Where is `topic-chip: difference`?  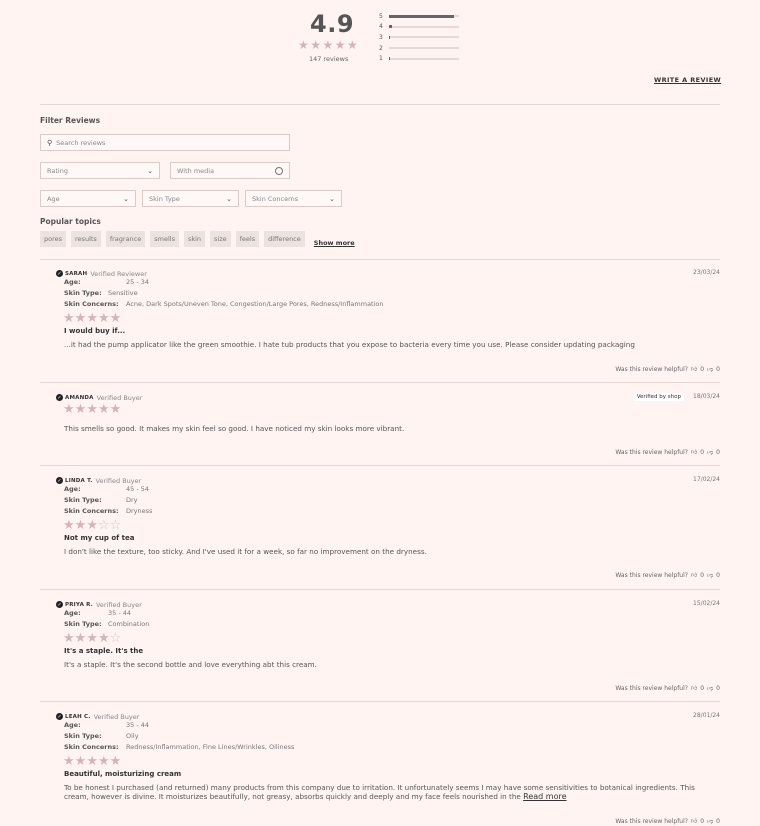 topic-chip: difference is located at coordinates (284, 239).